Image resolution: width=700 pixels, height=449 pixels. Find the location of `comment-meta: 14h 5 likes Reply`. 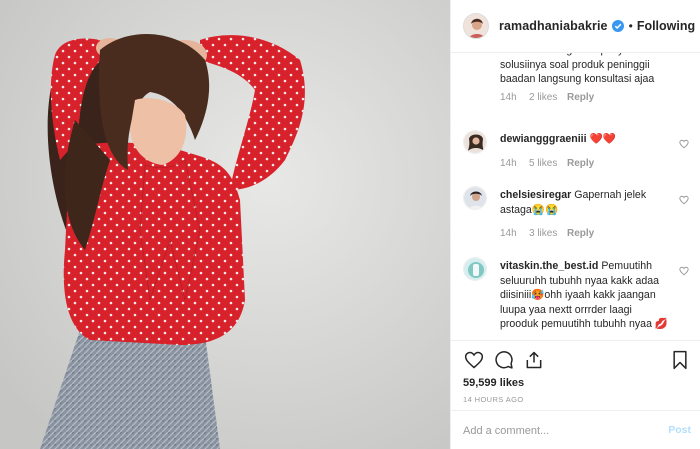

comment-meta: 14h 5 likes Reply is located at coordinates (547, 163).